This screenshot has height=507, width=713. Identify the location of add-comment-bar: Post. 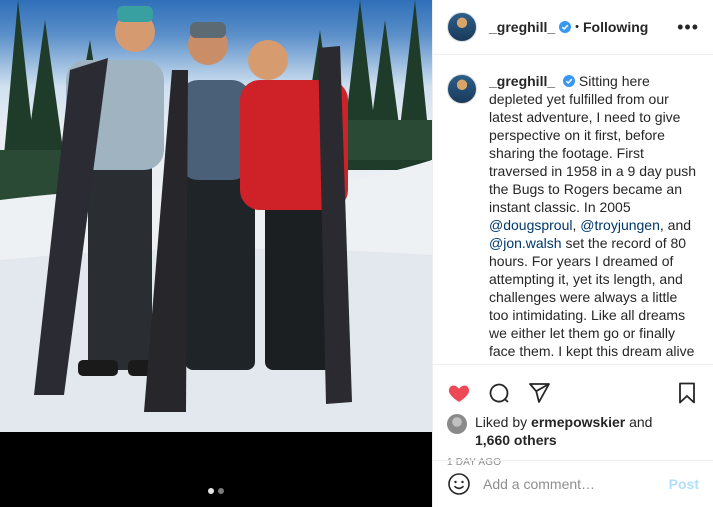
(573, 483).